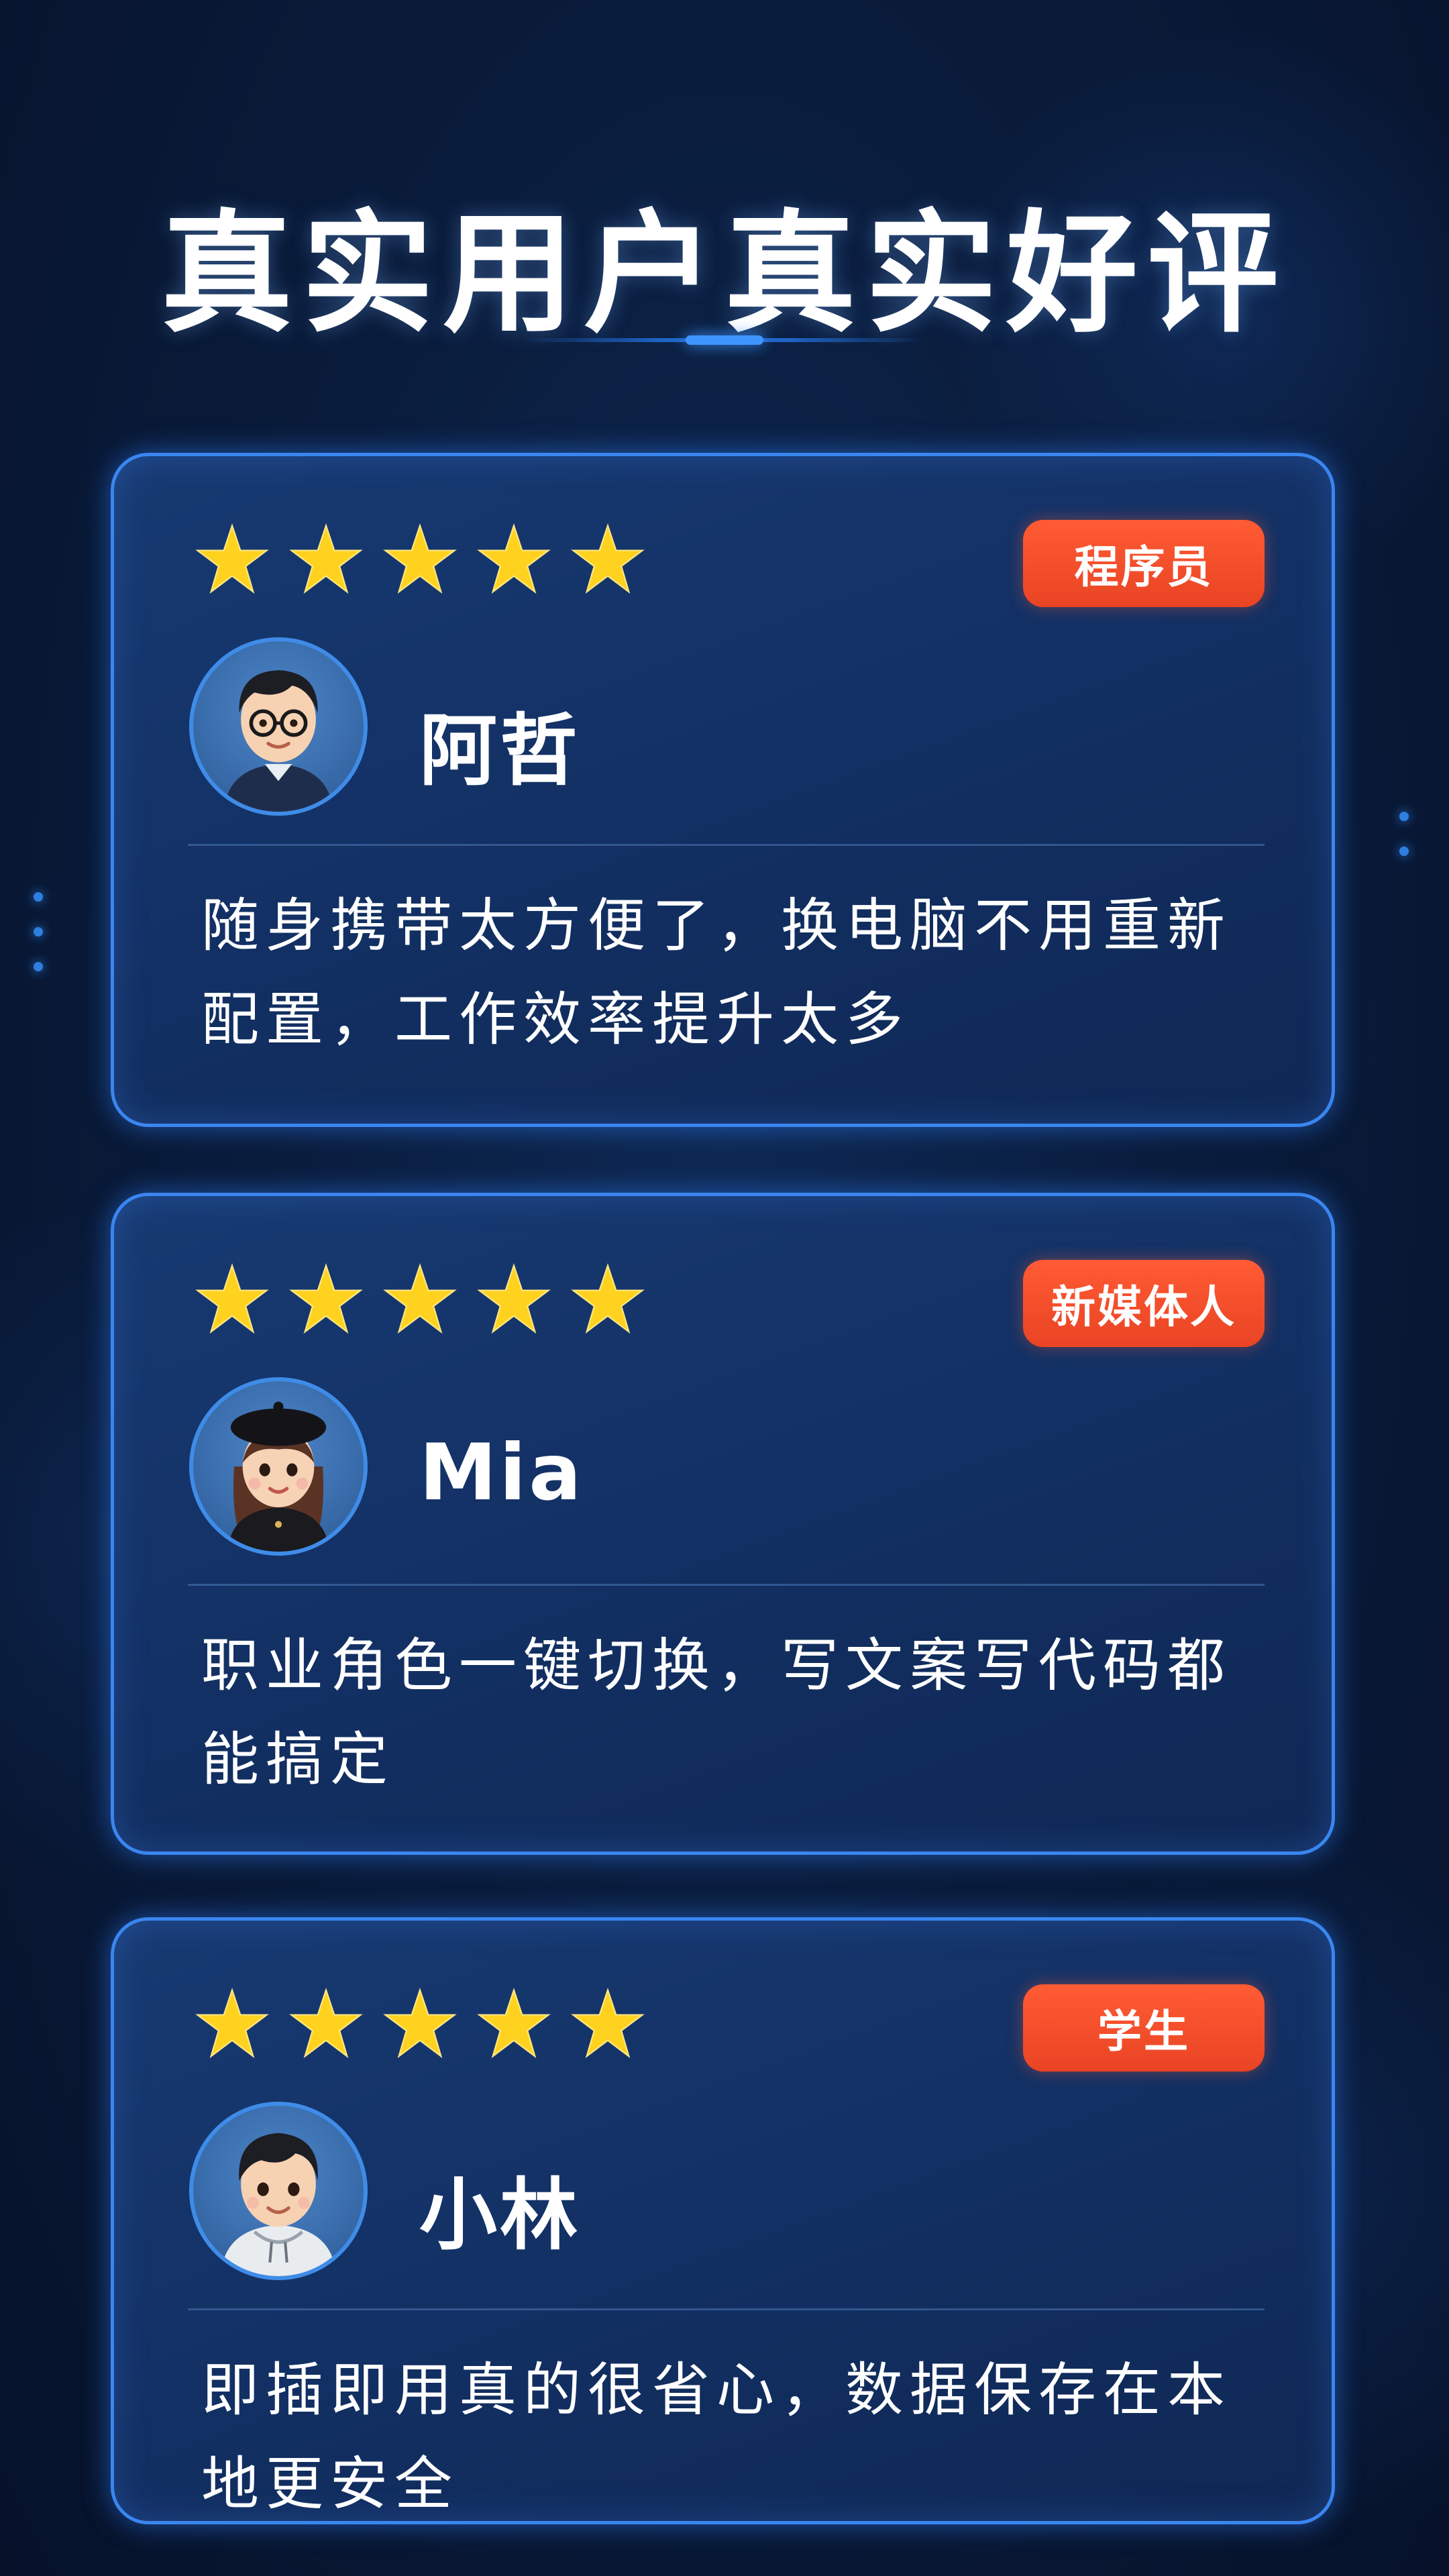  What do you see at coordinates (499, 751) in the screenshot?
I see `user-name: 阿哲` at bounding box center [499, 751].